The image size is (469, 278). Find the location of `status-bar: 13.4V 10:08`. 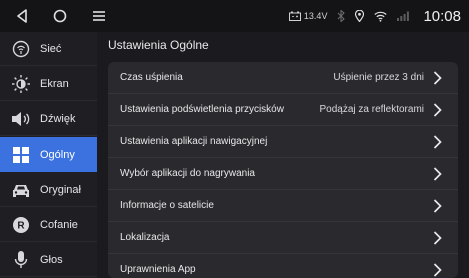

status-bar: 13.4V 10:08 is located at coordinates (234, 16).